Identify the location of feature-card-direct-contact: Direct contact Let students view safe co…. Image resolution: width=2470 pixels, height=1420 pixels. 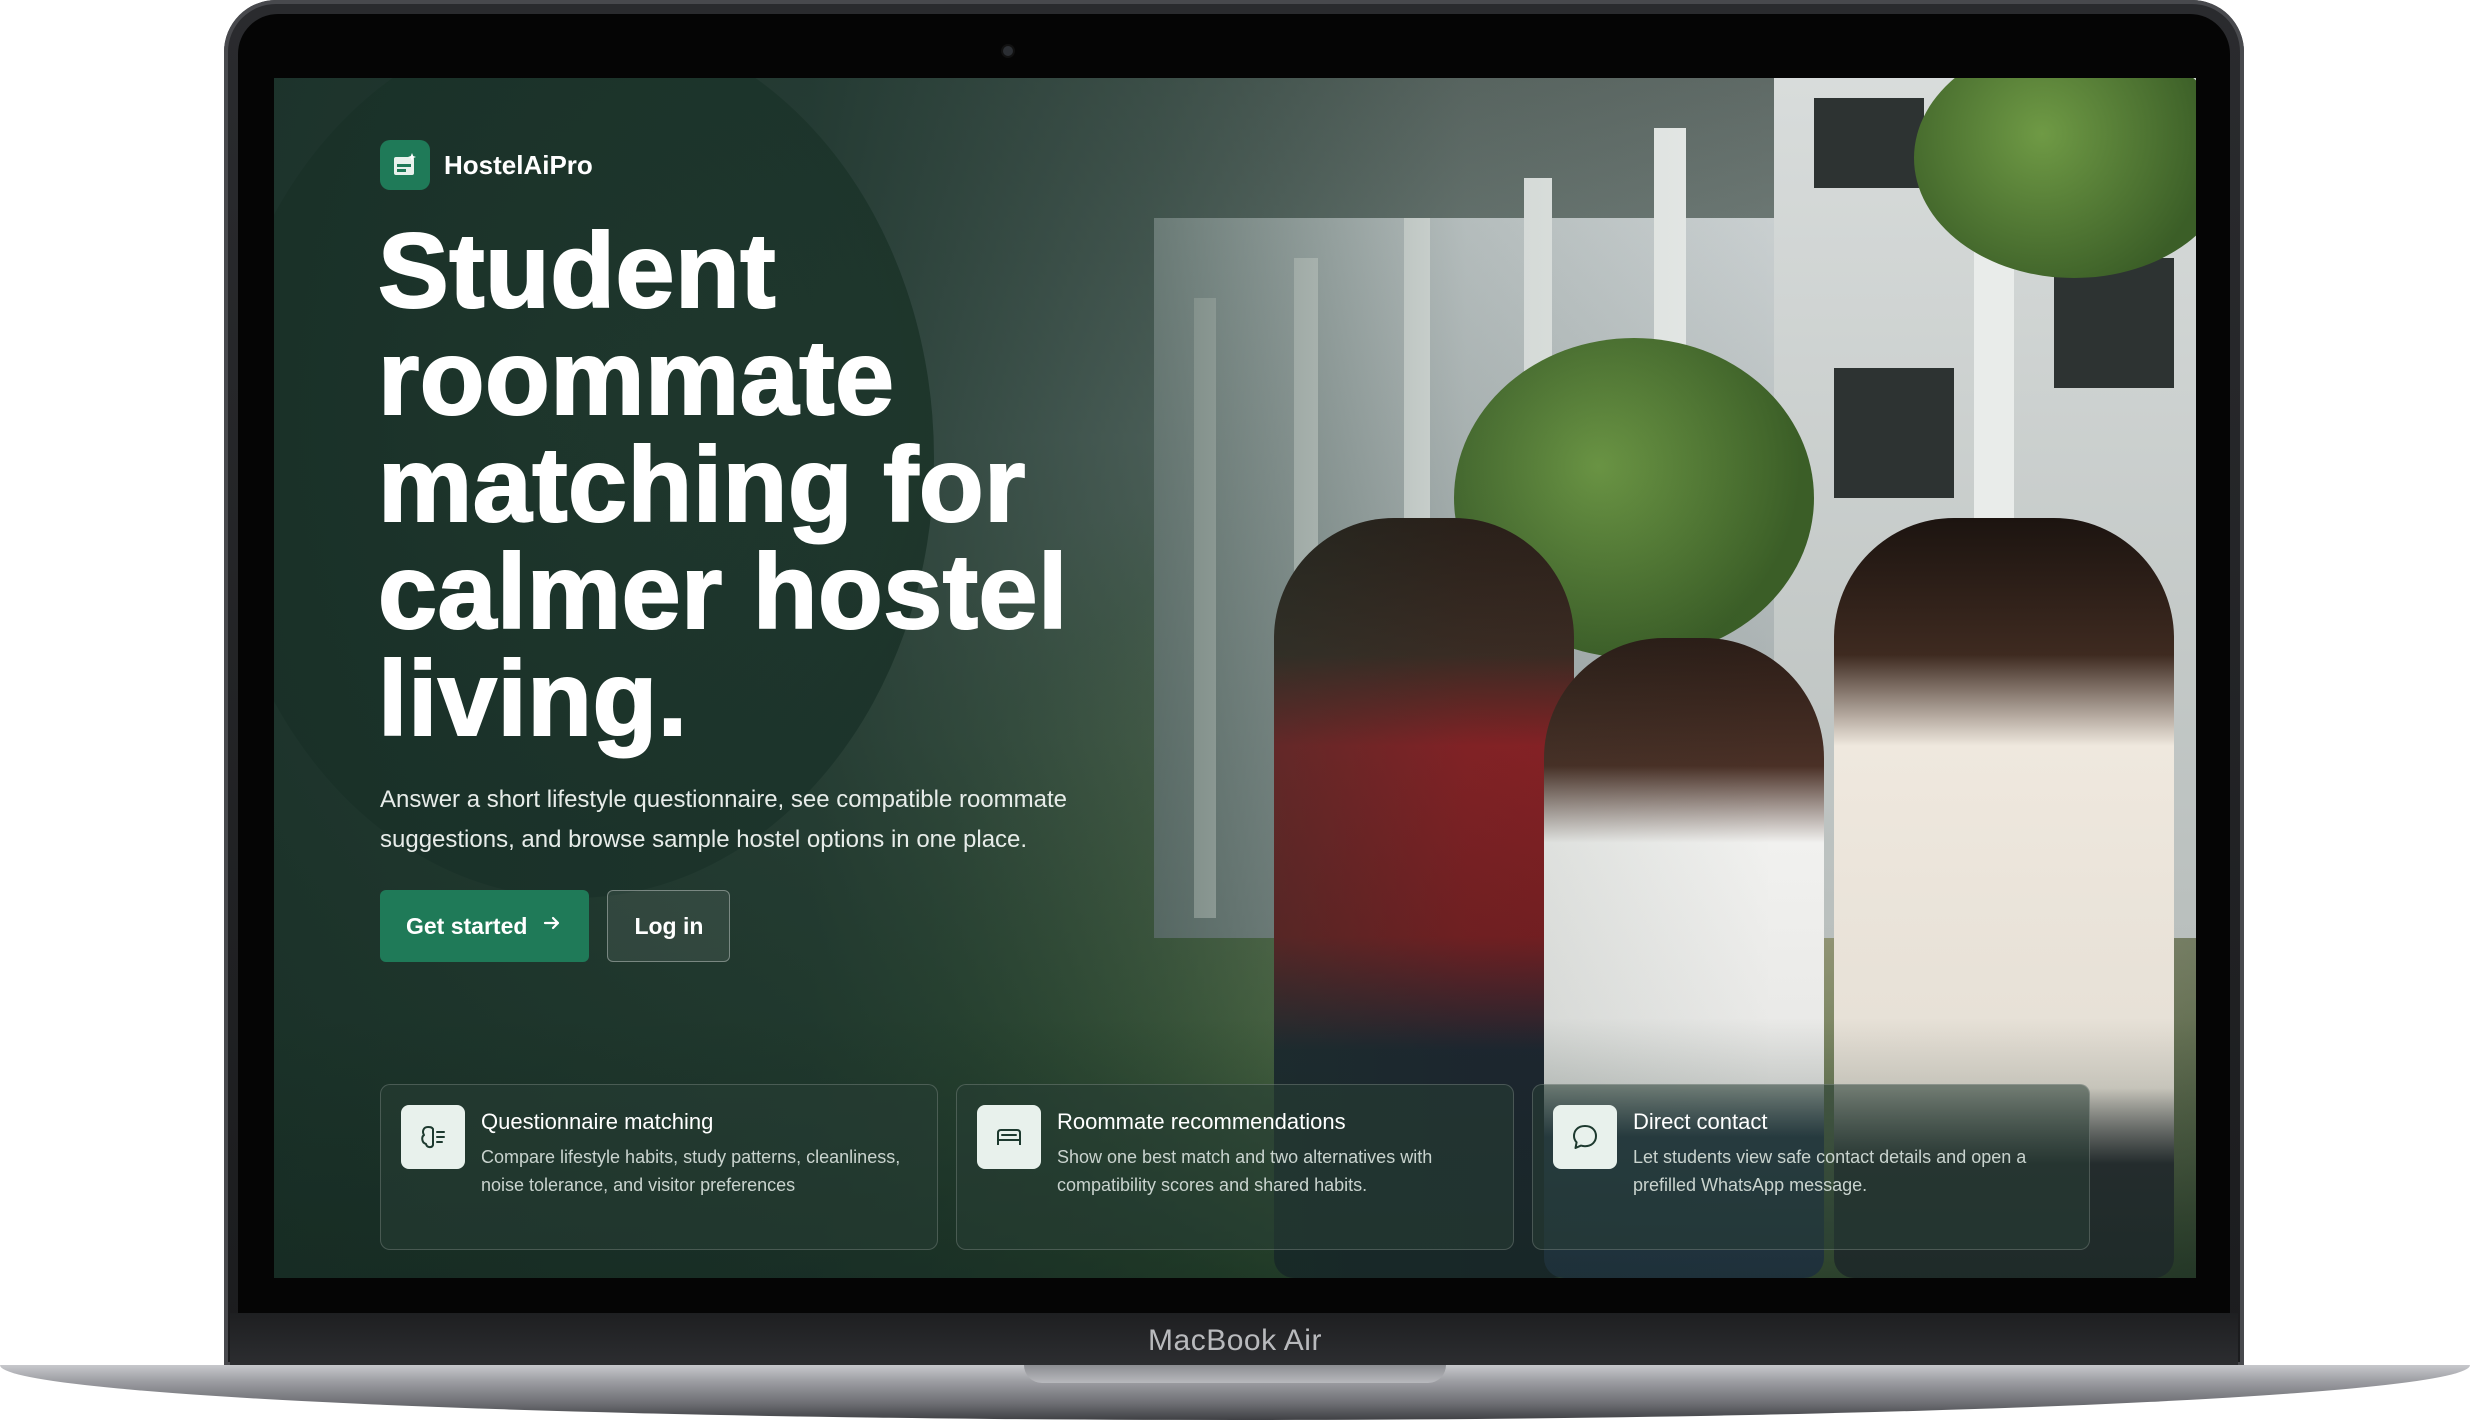
(1811, 1167).